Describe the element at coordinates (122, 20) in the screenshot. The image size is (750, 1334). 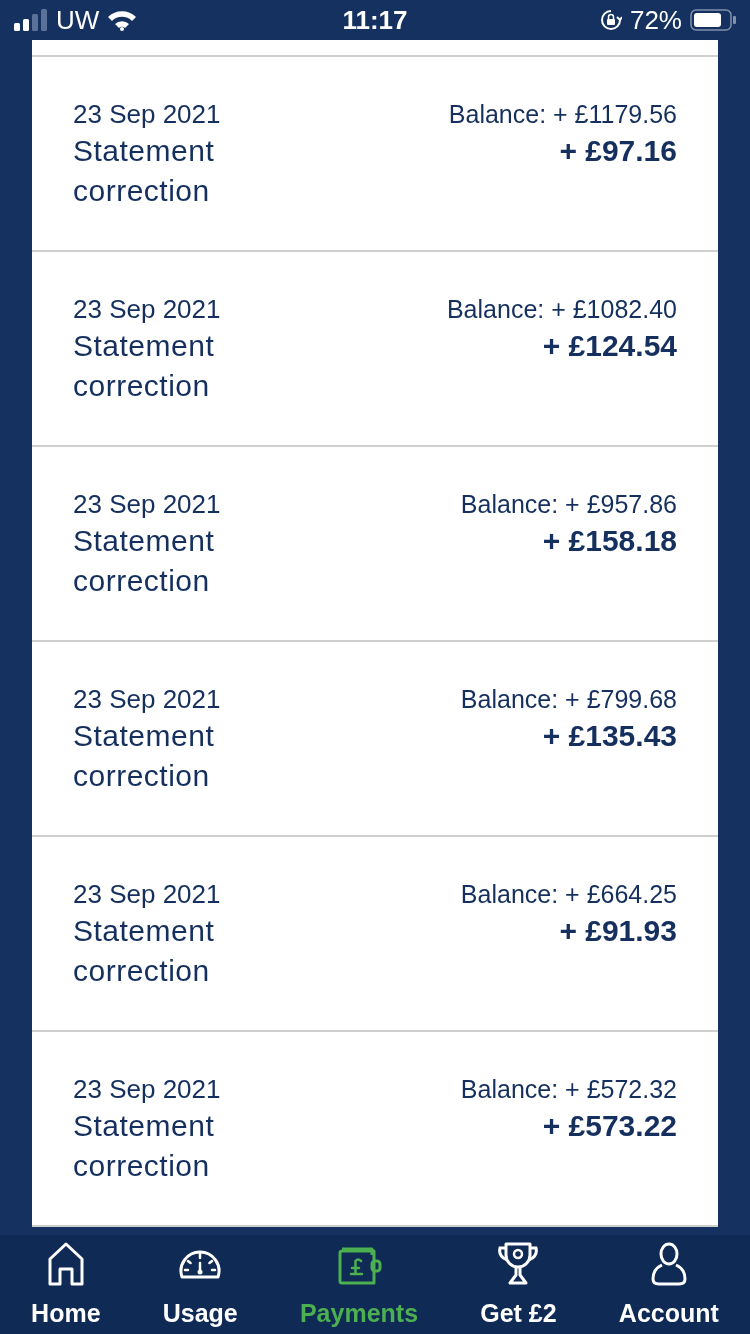
I see `wifi-icon` at that location.